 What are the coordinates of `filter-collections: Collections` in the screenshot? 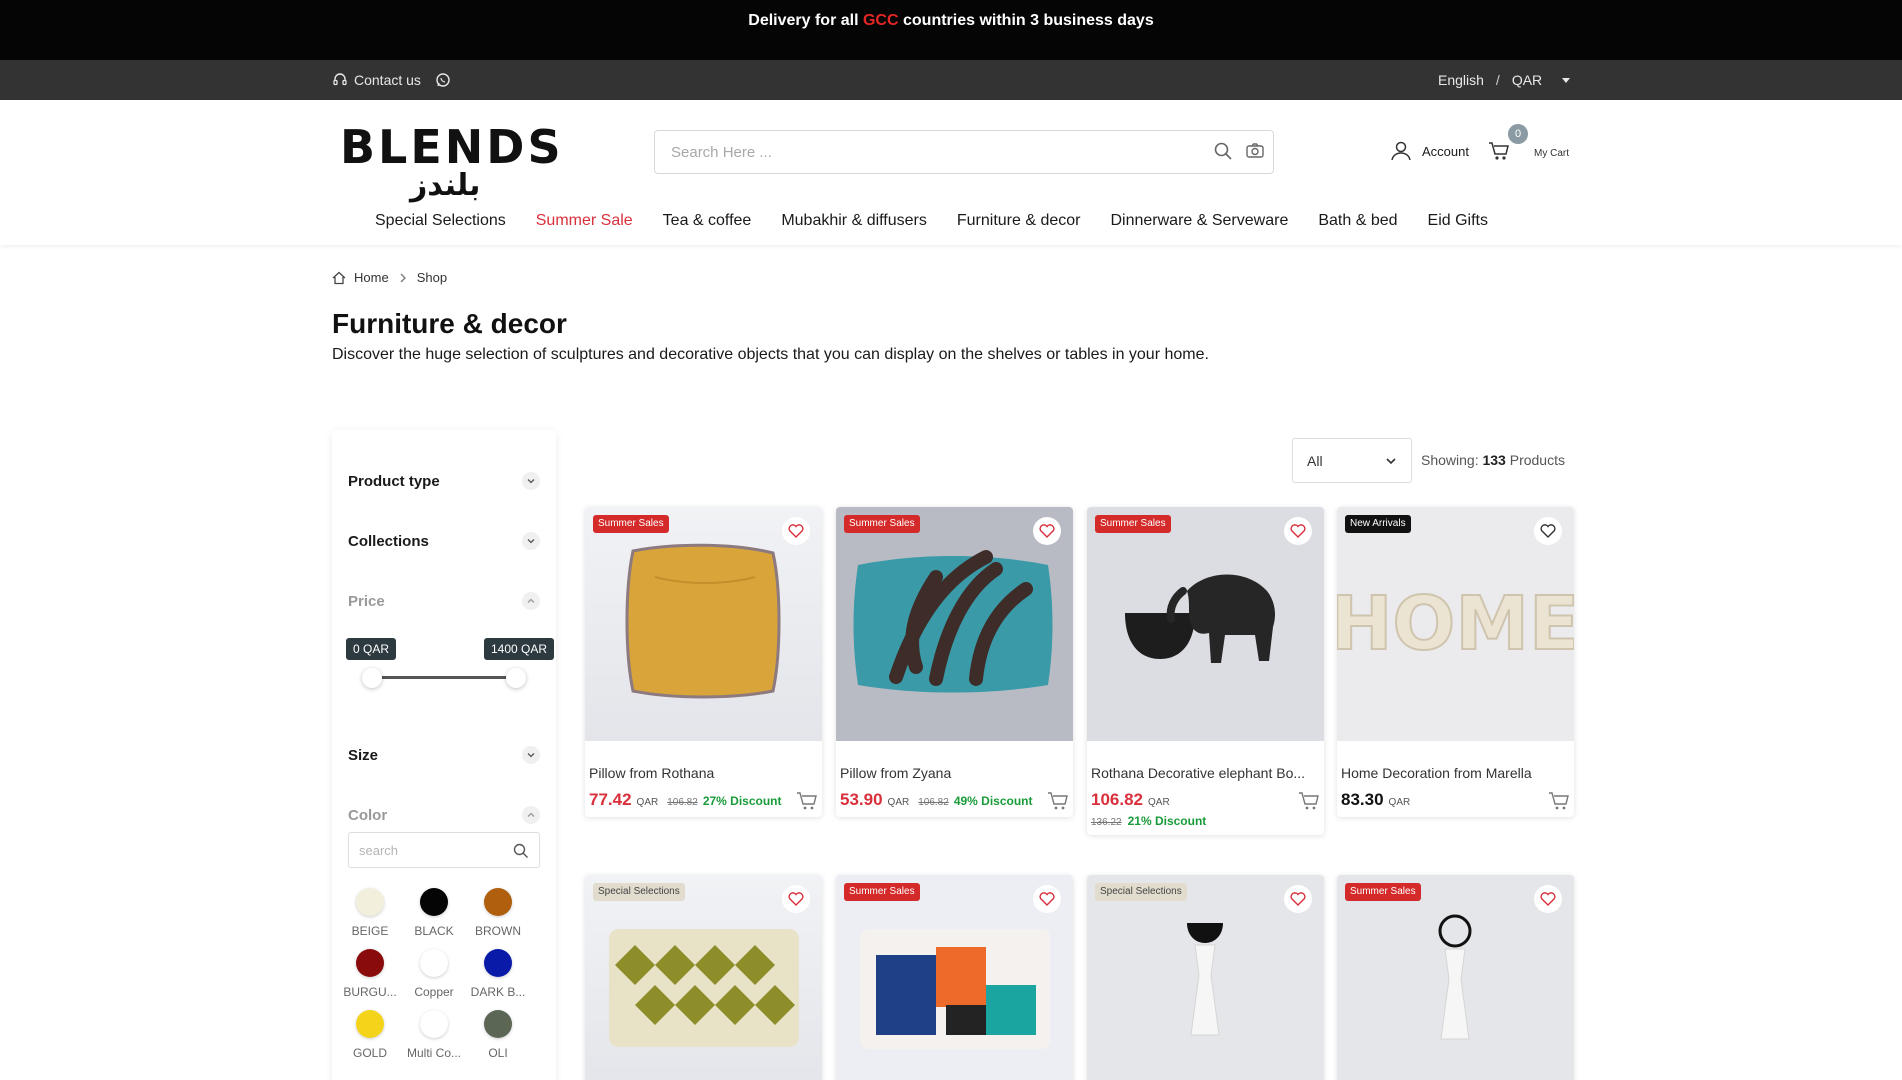 It's located at (444, 541).